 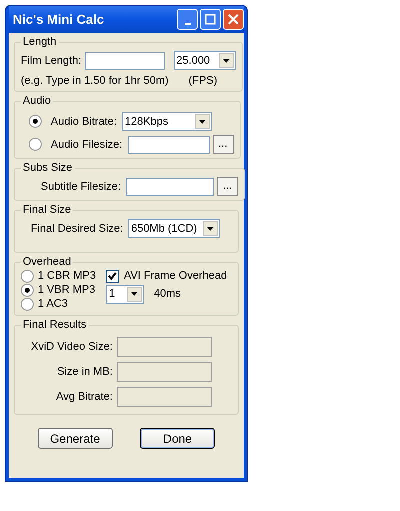 I want to click on checkbox-label: AVI Frame Overhead, so click(x=176, y=276).